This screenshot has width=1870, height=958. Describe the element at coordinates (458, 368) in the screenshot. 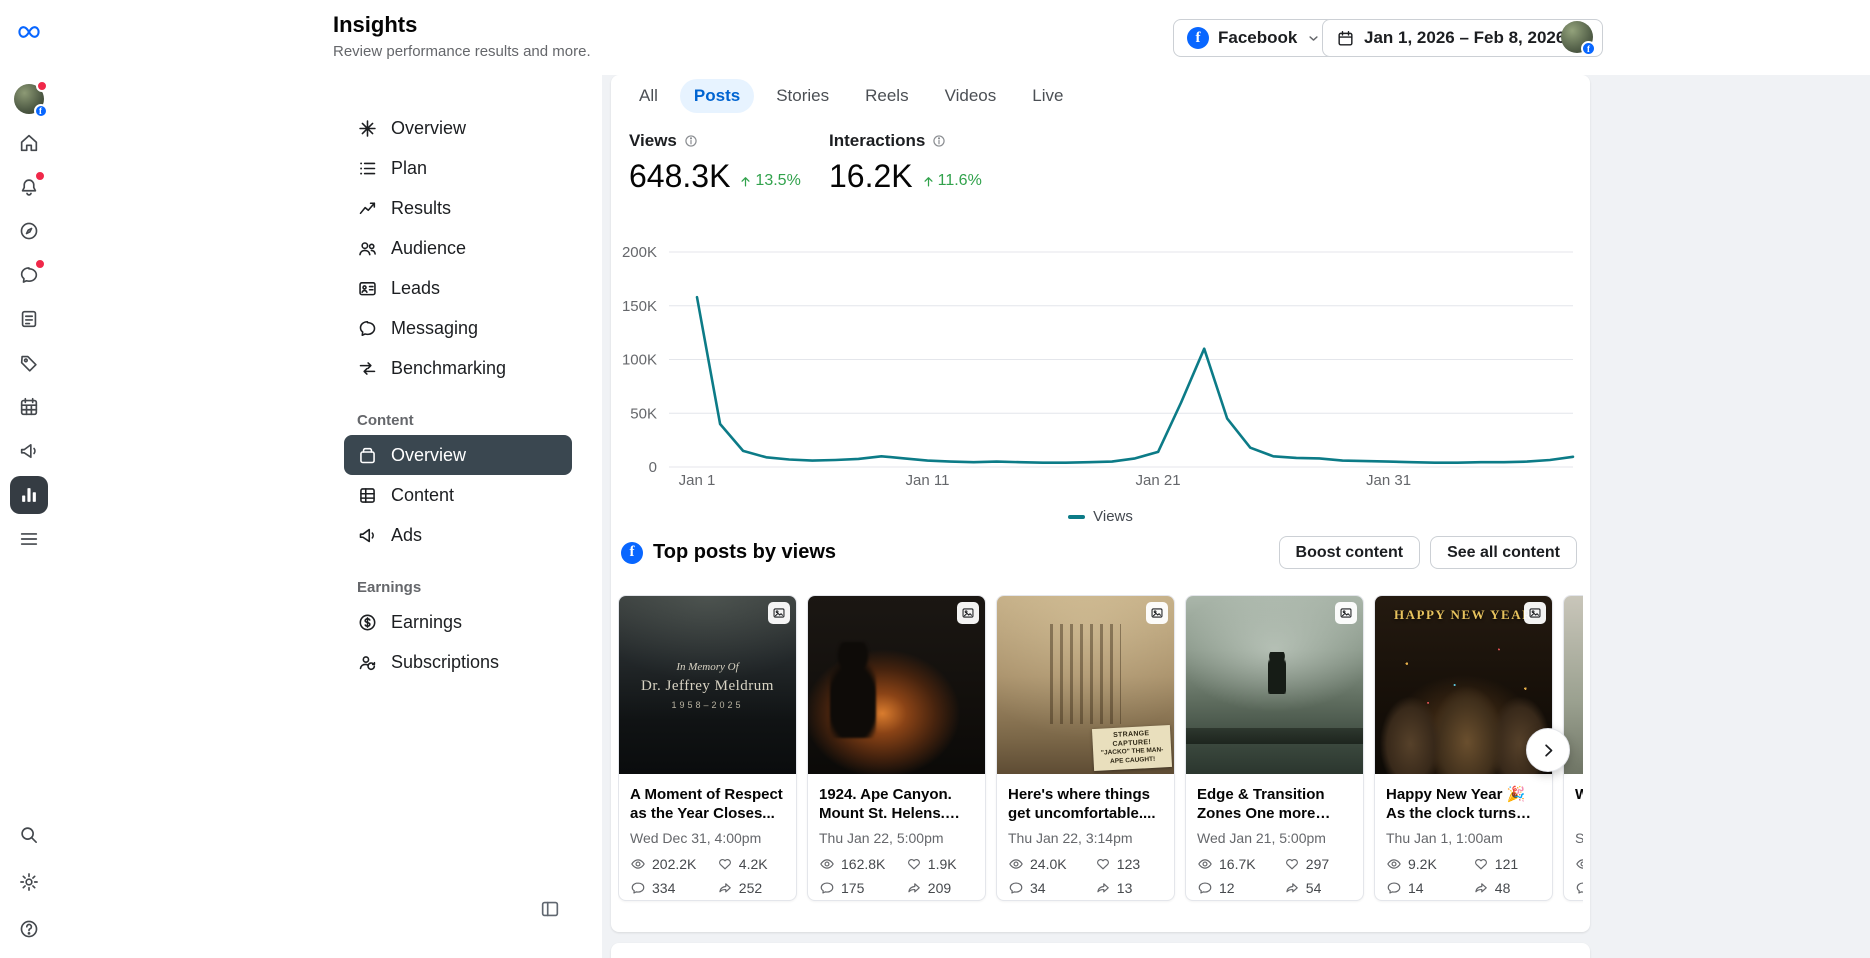

I see `sidebar-item-benchmarking: Benchmarking` at that location.